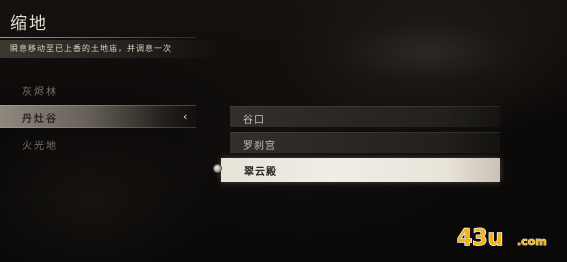 Image resolution: width=567 pixels, height=262 pixels. I want to click on header-divider, so click(98, 37).